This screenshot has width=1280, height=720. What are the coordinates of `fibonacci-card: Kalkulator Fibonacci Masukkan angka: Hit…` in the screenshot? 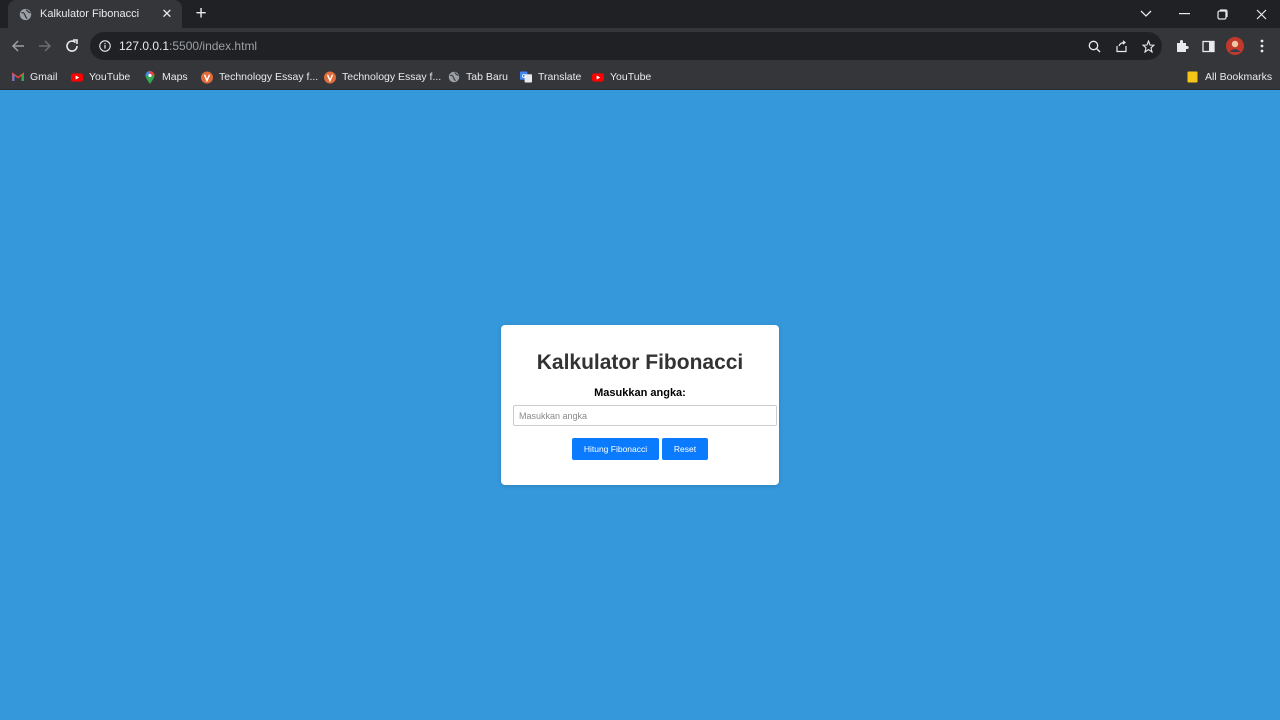 It's located at (640, 405).